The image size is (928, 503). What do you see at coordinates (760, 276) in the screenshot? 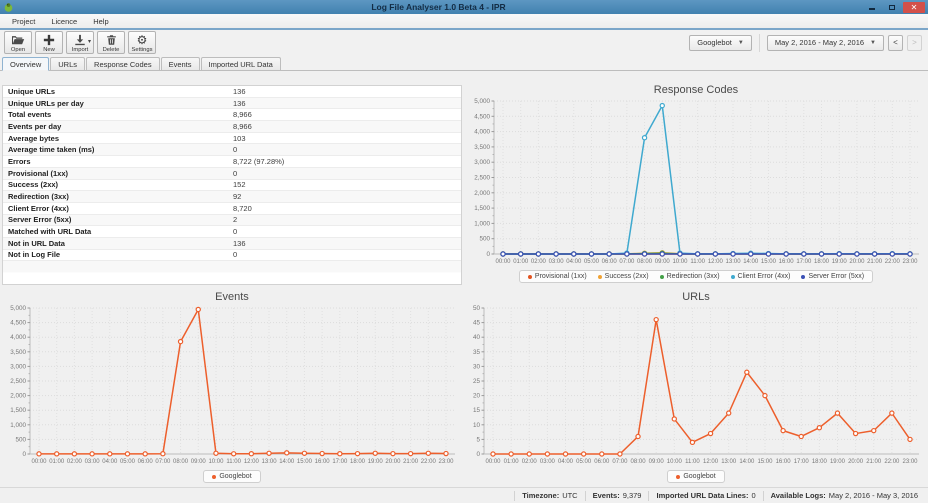
I see `legend-item: Client Error (4xx)` at bounding box center [760, 276].